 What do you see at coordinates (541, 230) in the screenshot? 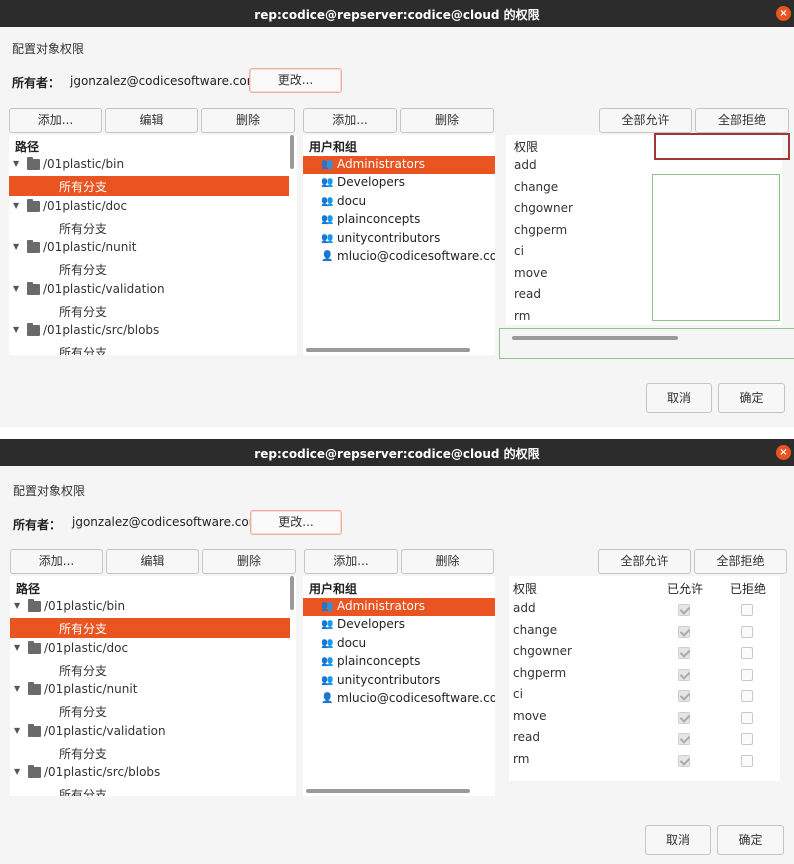
I see `permission-name: chgperm` at bounding box center [541, 230].